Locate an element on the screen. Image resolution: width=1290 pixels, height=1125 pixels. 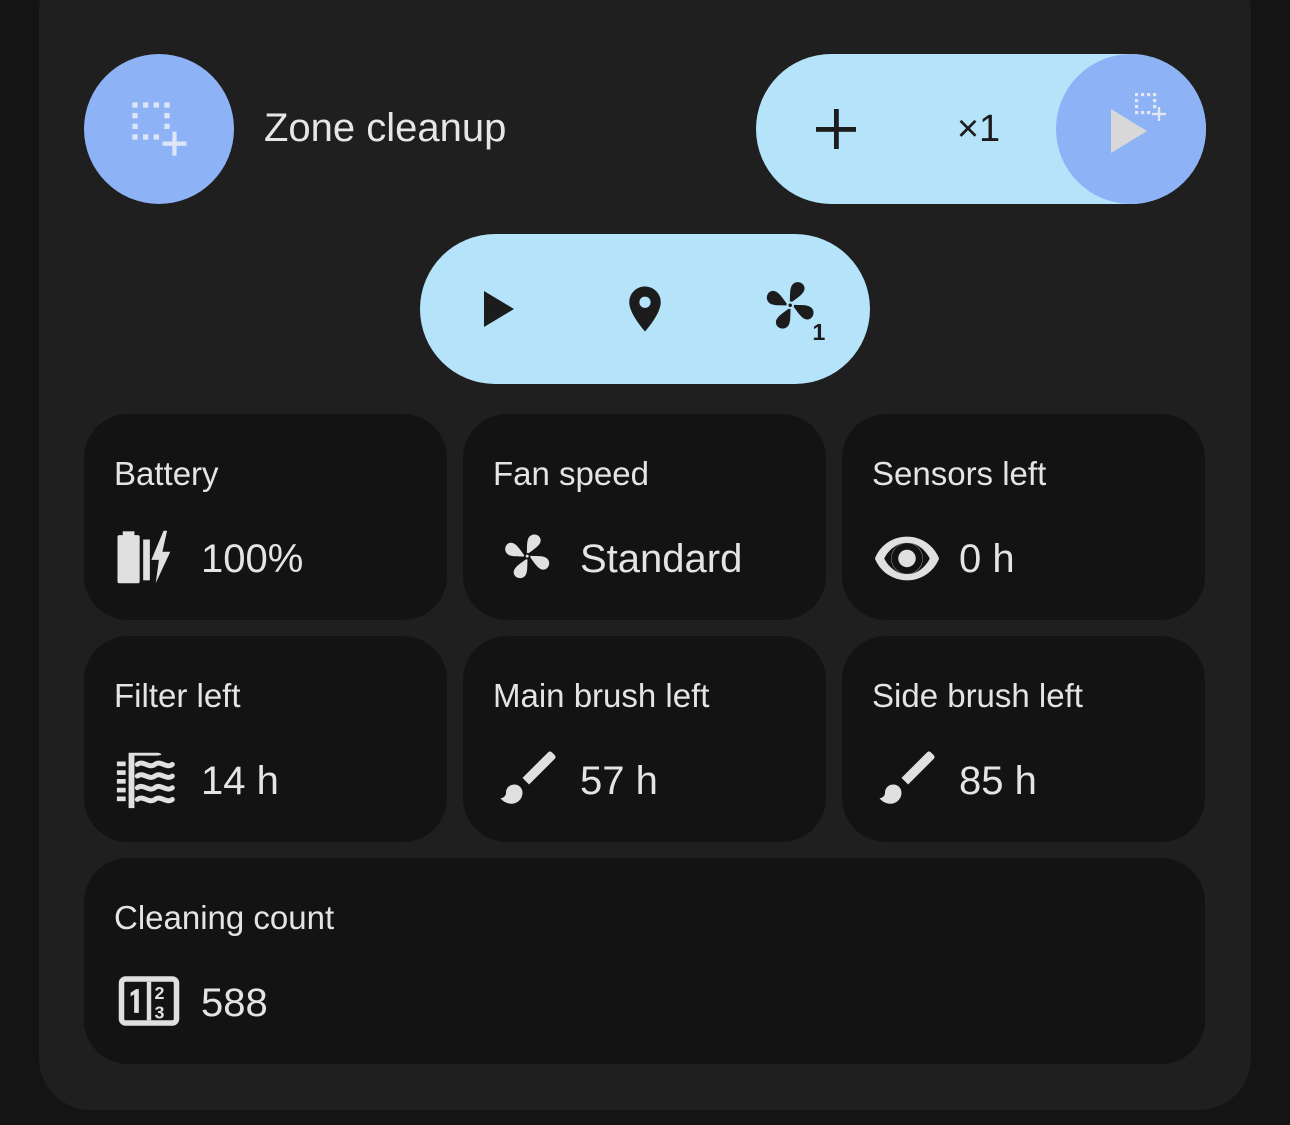
counter-icon: 2 3 is located at coordinates (149, 1001).